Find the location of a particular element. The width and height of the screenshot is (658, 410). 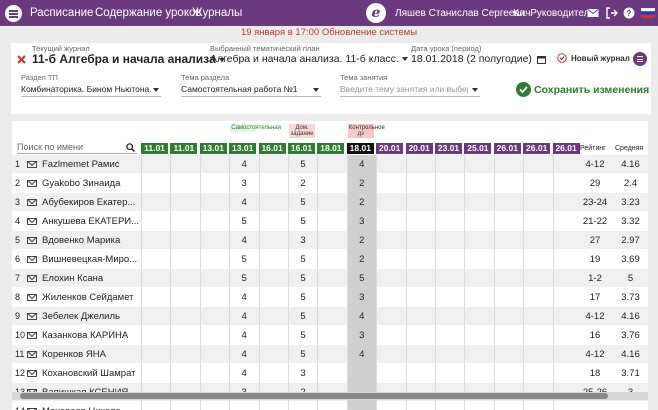

student-row: 7 Елохин Ксана 5 5 5 1-2 5 is located at coordinates (330, 278).